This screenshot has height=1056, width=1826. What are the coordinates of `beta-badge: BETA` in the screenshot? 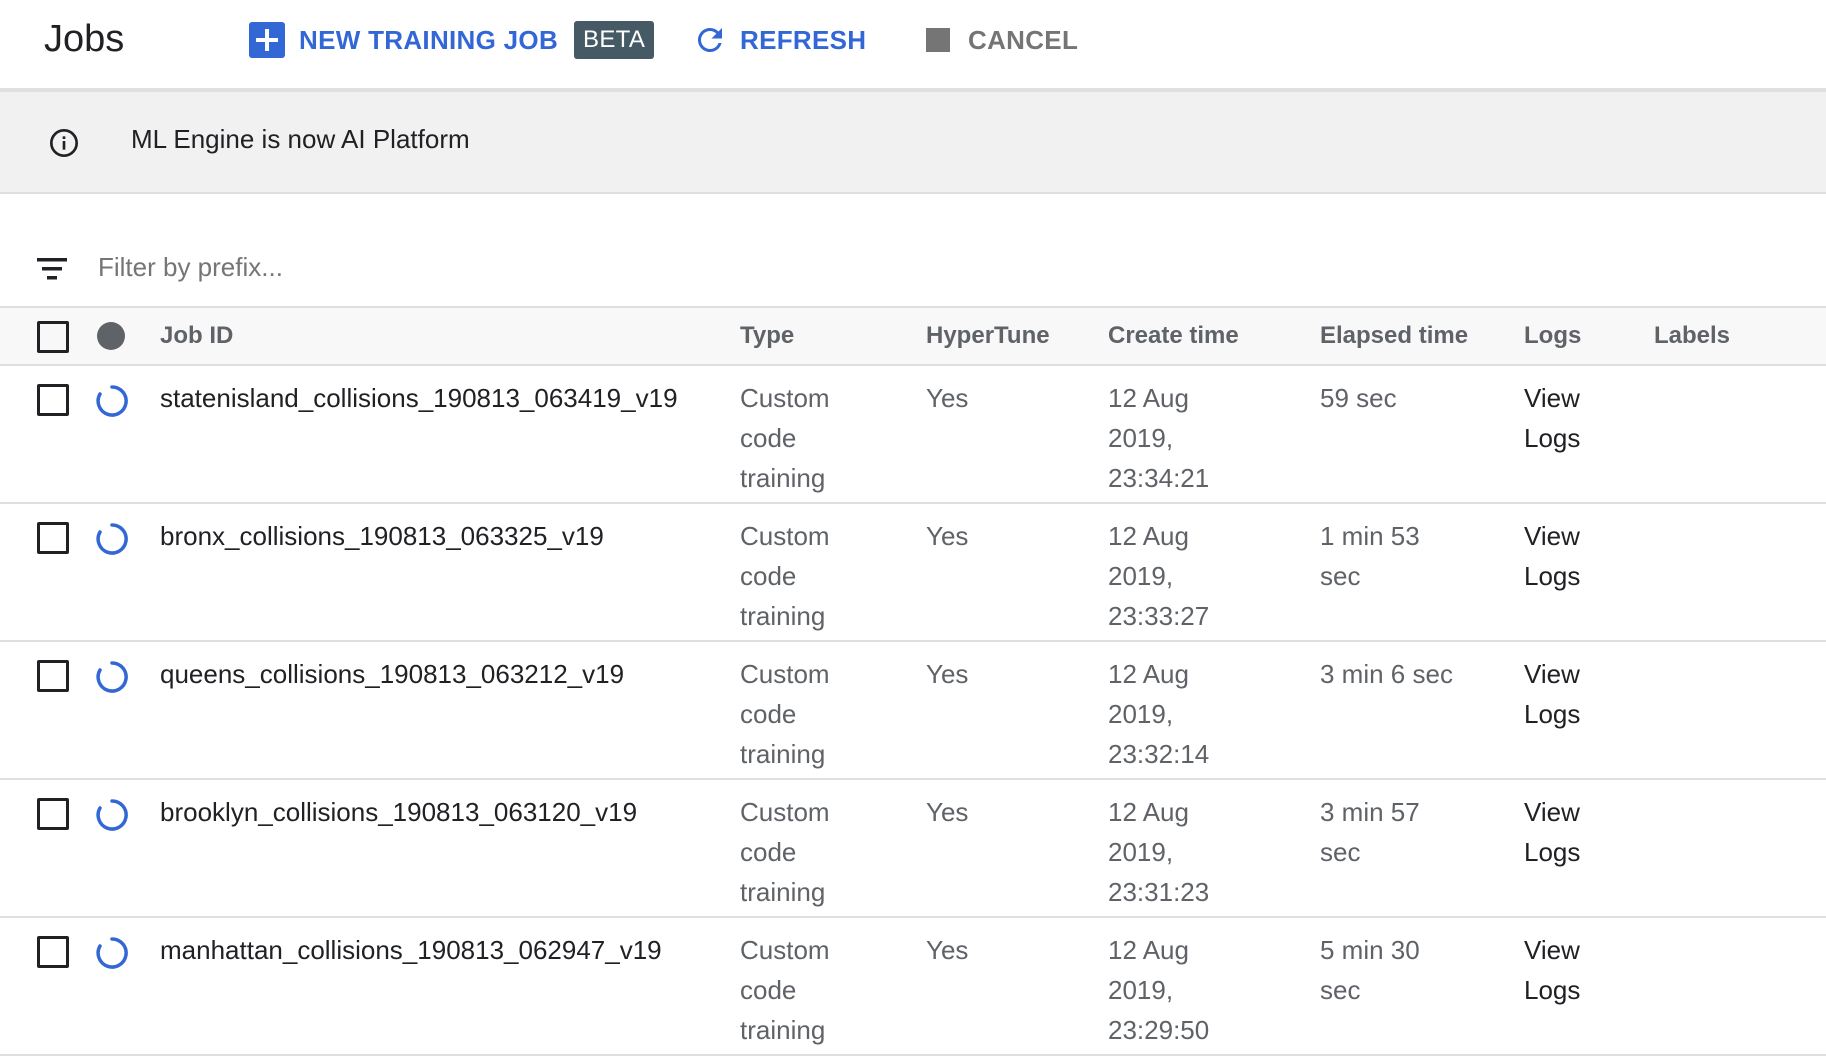 It's located at (614, 40).